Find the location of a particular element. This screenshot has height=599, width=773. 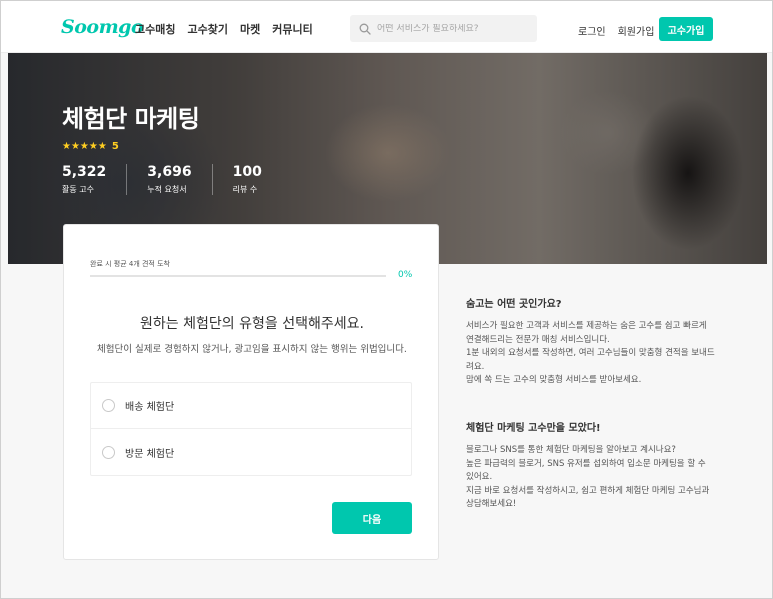

soomgo-logo: Soomgo is located at coordinates (102, 27).